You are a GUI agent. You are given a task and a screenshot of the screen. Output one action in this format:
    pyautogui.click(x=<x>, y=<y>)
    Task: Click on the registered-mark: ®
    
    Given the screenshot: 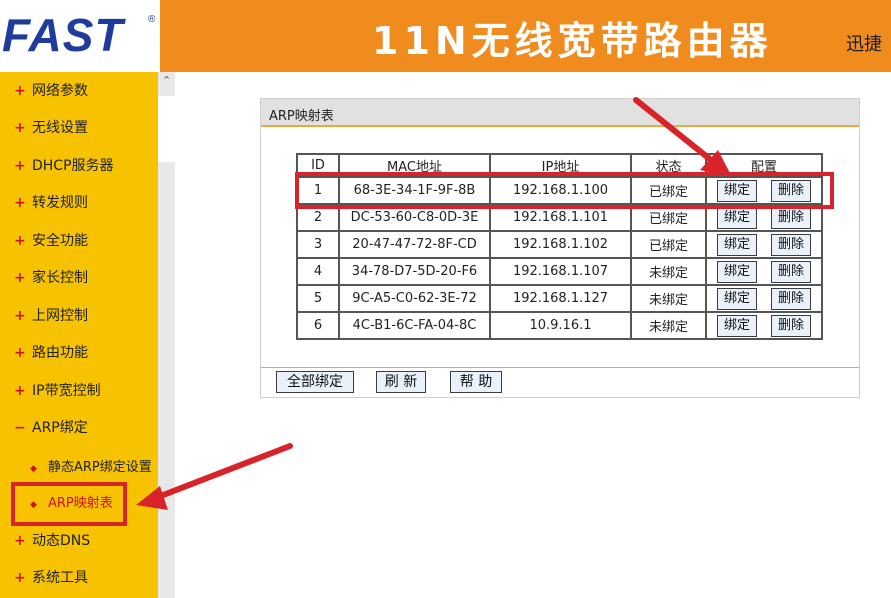 What is the action you would take?
    pyautogui.click(x=152, y=19)
    